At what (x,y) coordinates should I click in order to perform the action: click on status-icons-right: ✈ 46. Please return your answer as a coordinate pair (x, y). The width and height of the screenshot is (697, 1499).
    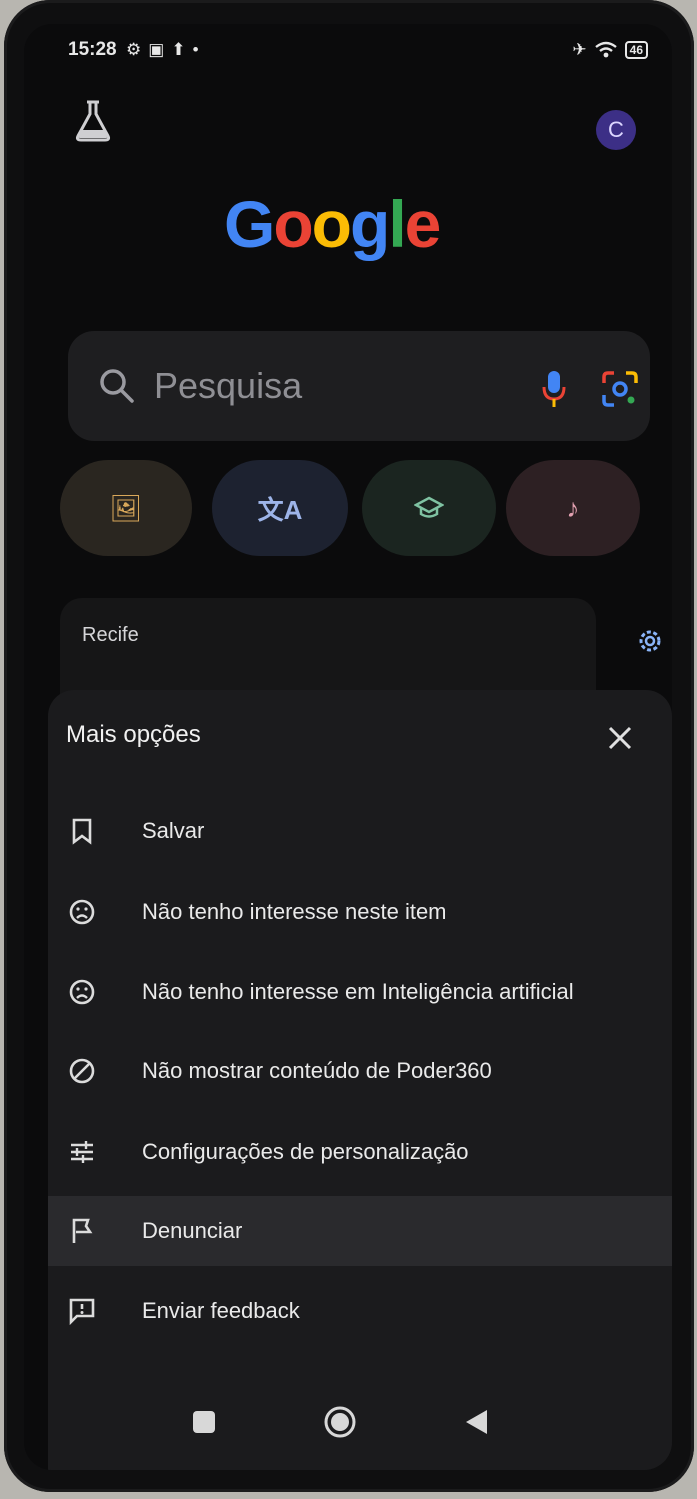
    Looking at the image, I should click on (610, 50).